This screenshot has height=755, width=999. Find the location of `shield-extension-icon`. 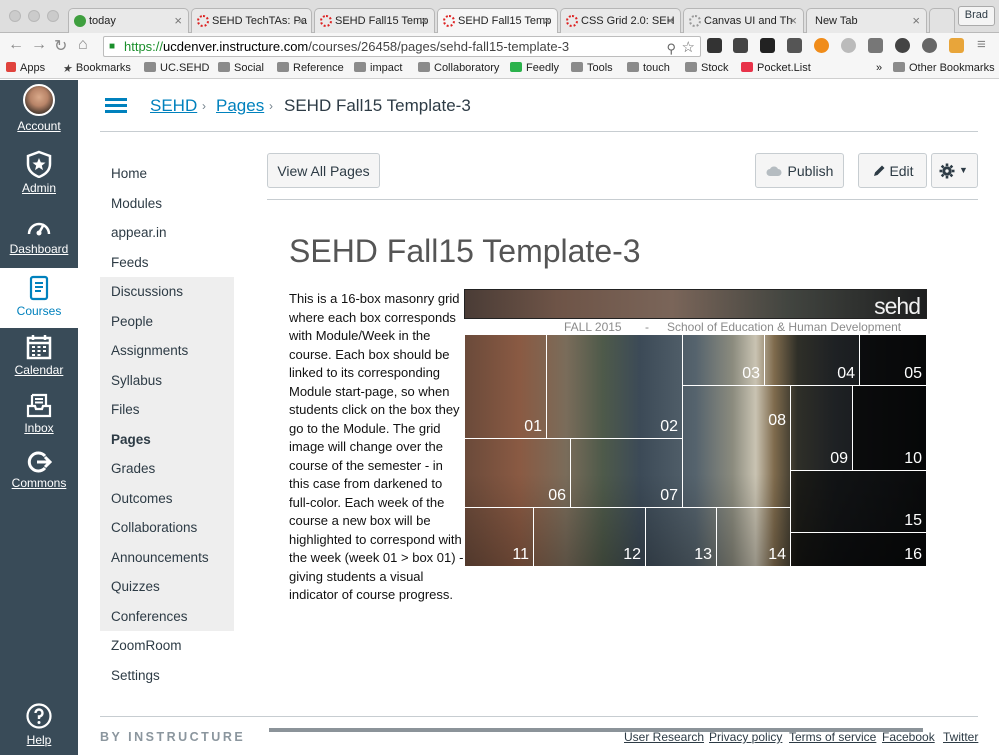

shield-extension-icon is located at coordinates (929, 45).